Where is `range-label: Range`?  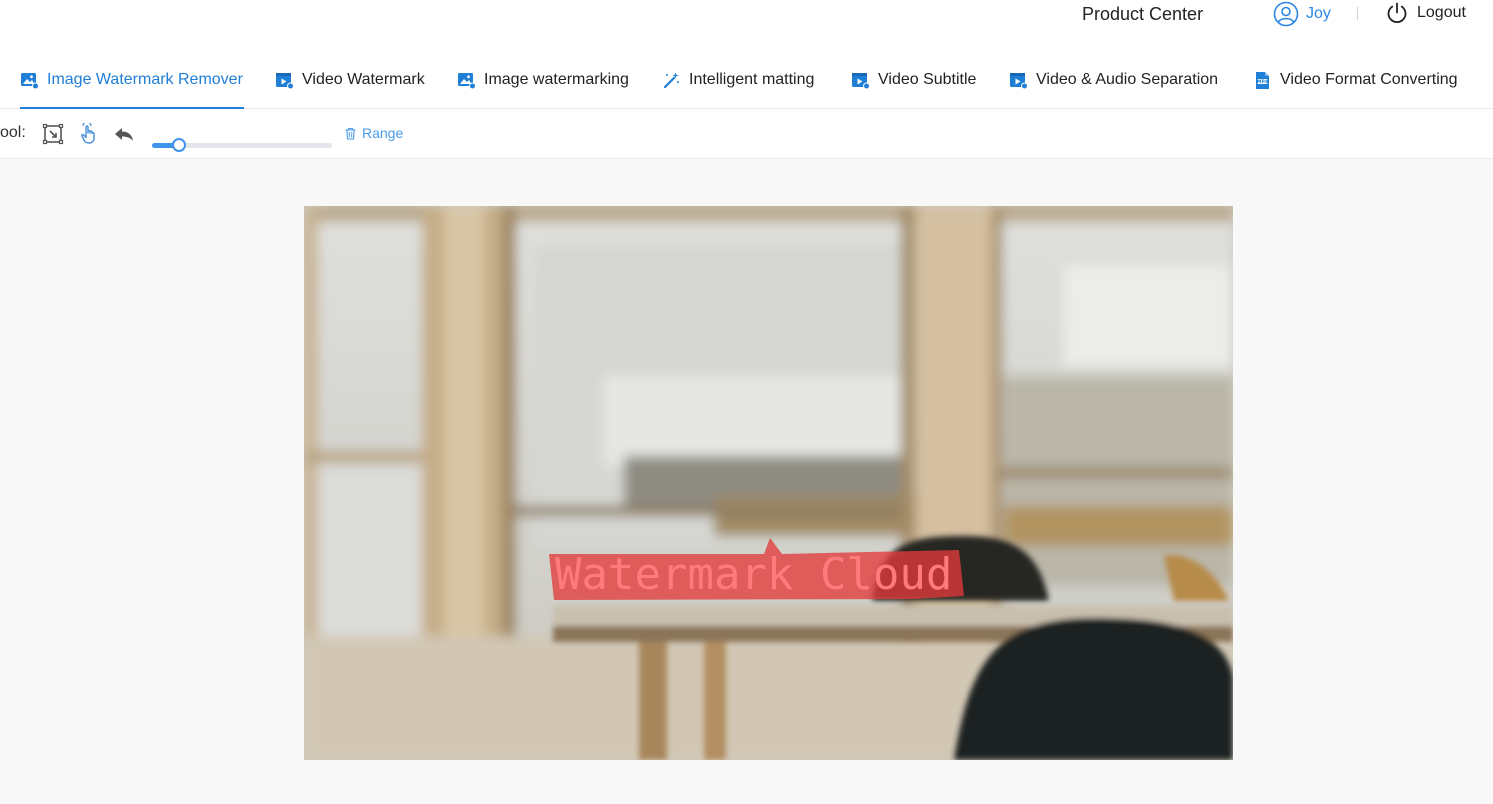 range-label: Range is located at coordinates (383, 133).